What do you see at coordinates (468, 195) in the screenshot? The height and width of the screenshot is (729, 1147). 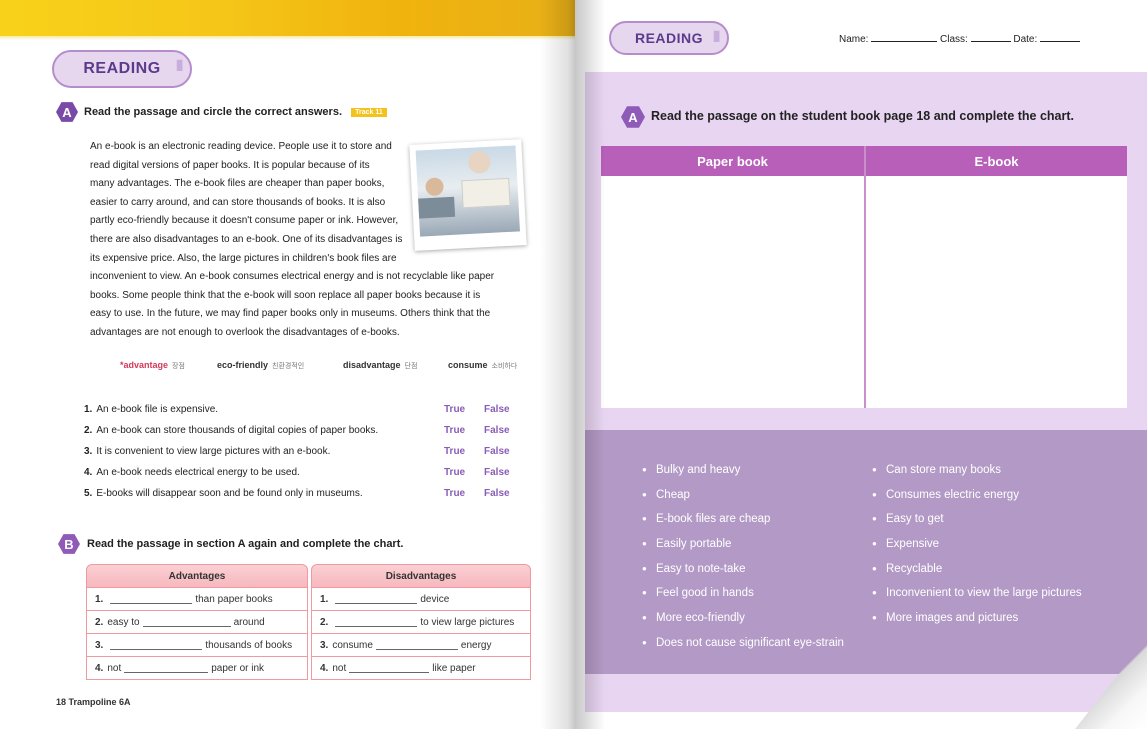 I see `passage-photo` at bounding box center [468, 195].